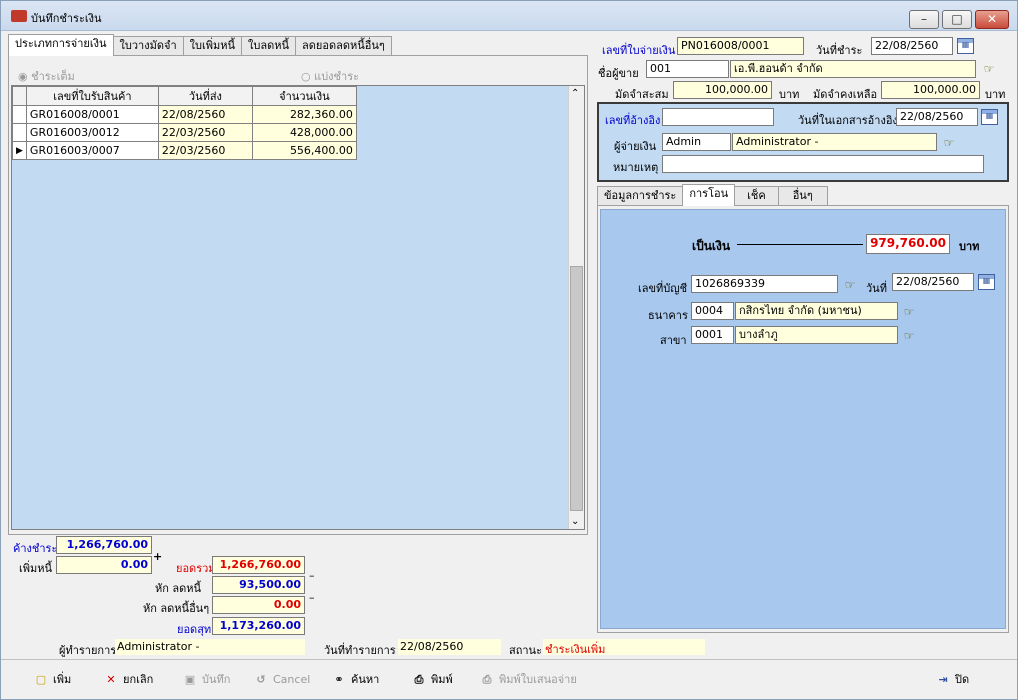 The image size is (1018, 700). I want to click on save-button: ▣ บันทึก, so click(206, 680).